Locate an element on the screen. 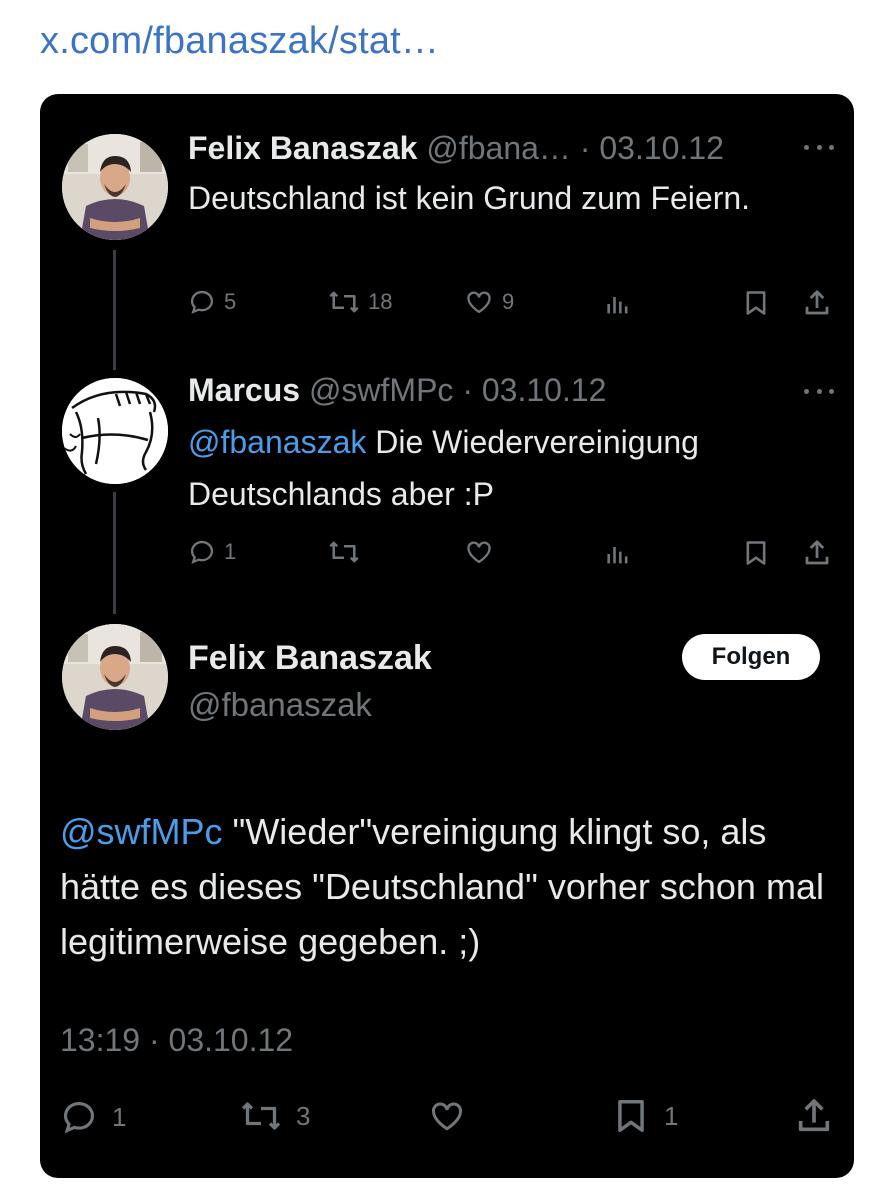  avatar-marcus is located at coordinates (115, 431).